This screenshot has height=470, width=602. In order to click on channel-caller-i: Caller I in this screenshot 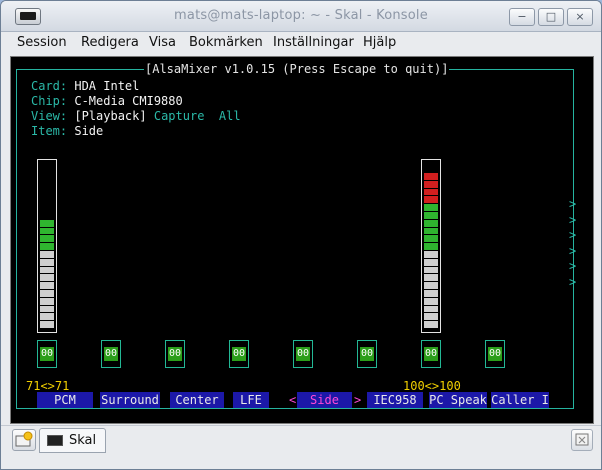, I will do `click(520, 400)`.